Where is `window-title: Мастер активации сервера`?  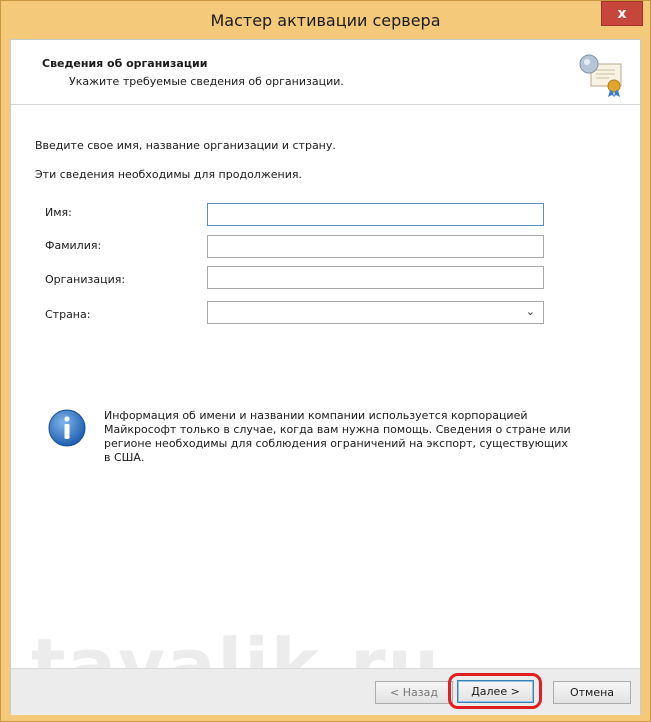 window-title: Мастер активации сервера is located at coordinates (325, 20).